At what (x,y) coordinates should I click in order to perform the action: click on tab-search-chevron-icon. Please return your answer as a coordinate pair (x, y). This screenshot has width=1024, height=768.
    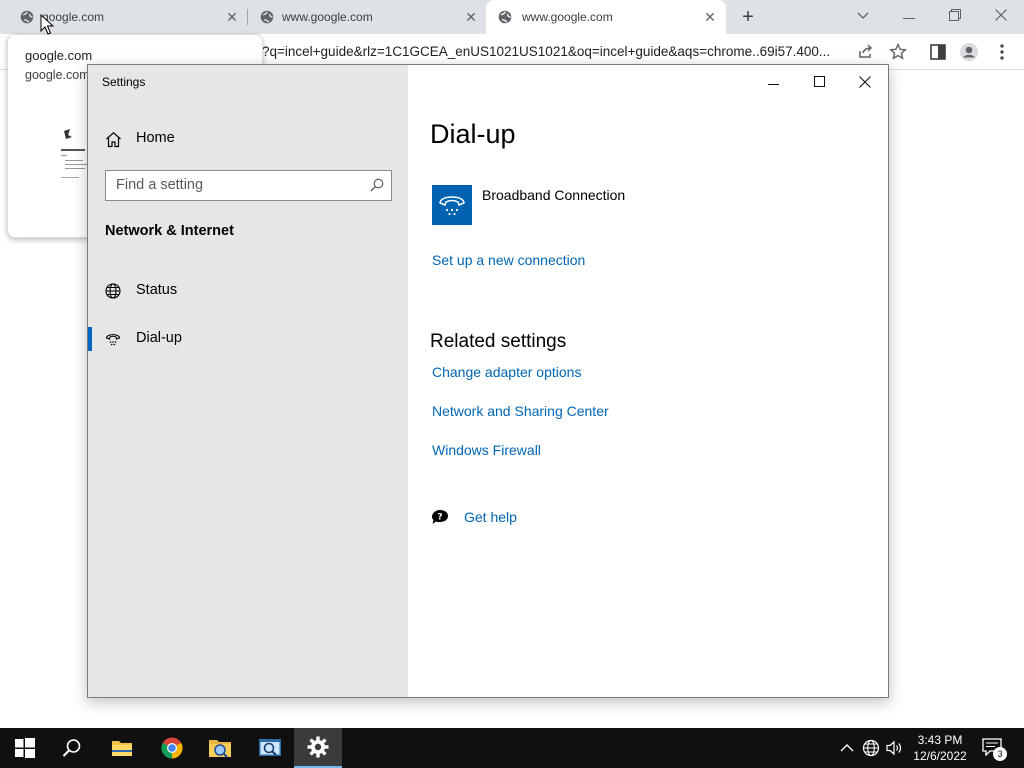
    Looking at the image, I should click on (863, 15).